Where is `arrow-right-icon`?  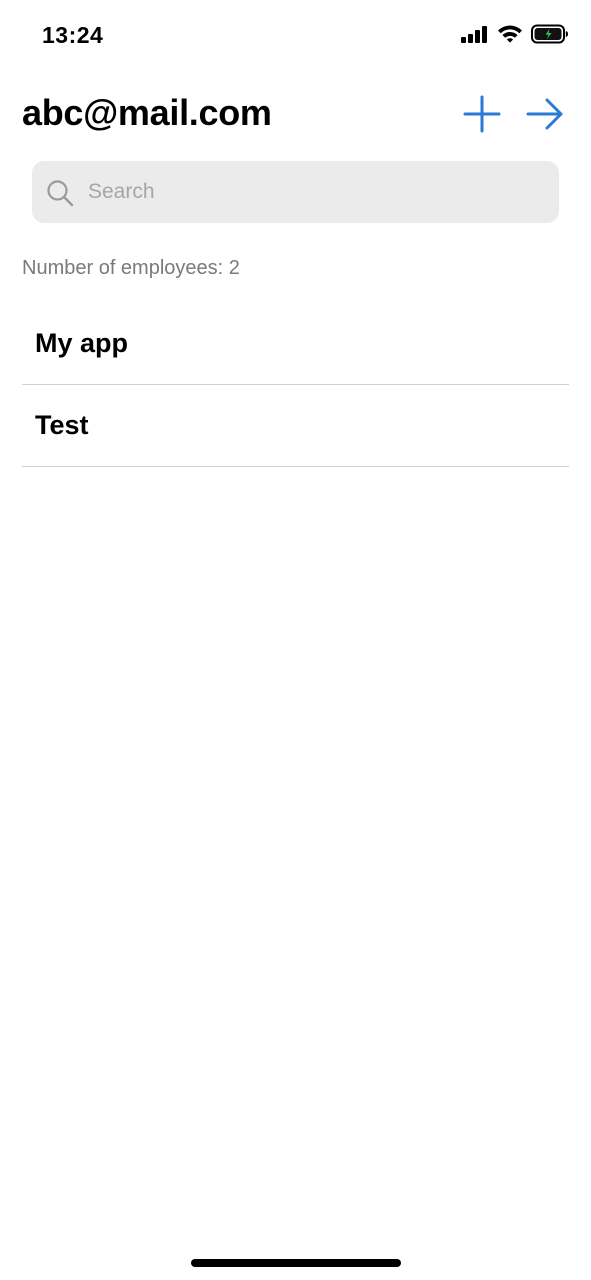 arrow-right-icon is located at coordinates (545, 116).